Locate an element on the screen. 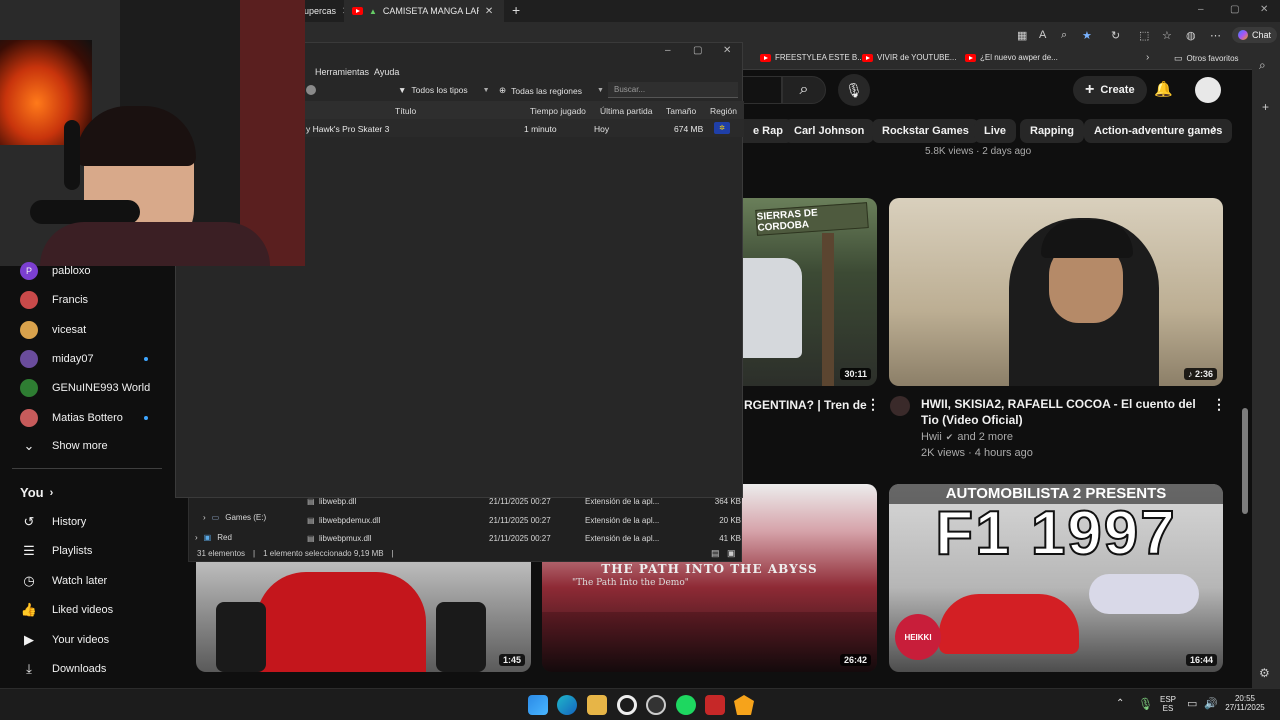  language-indicator: ESP ES is located at coordinates (1168, 704).